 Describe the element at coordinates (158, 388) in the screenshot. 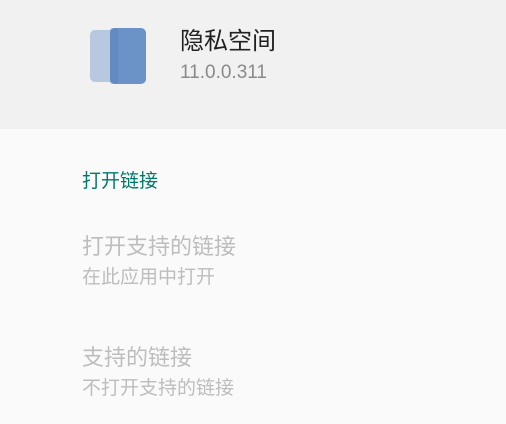

I see `option-subtitle: 不打开支持的链接` at that location.